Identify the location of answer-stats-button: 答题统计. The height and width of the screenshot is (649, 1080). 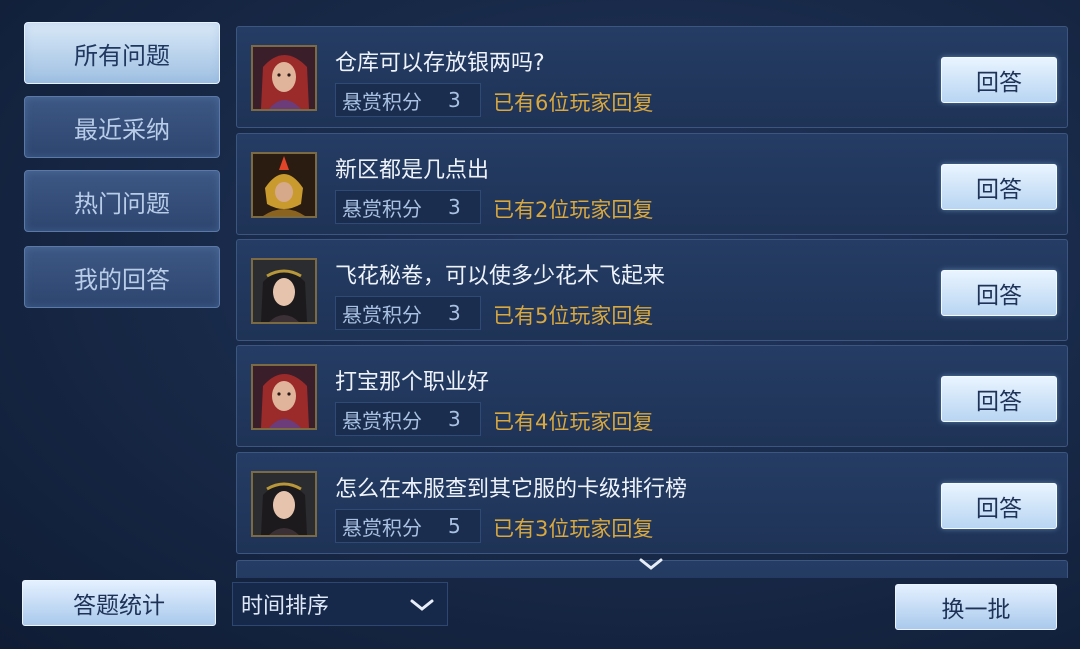
(119, 603).